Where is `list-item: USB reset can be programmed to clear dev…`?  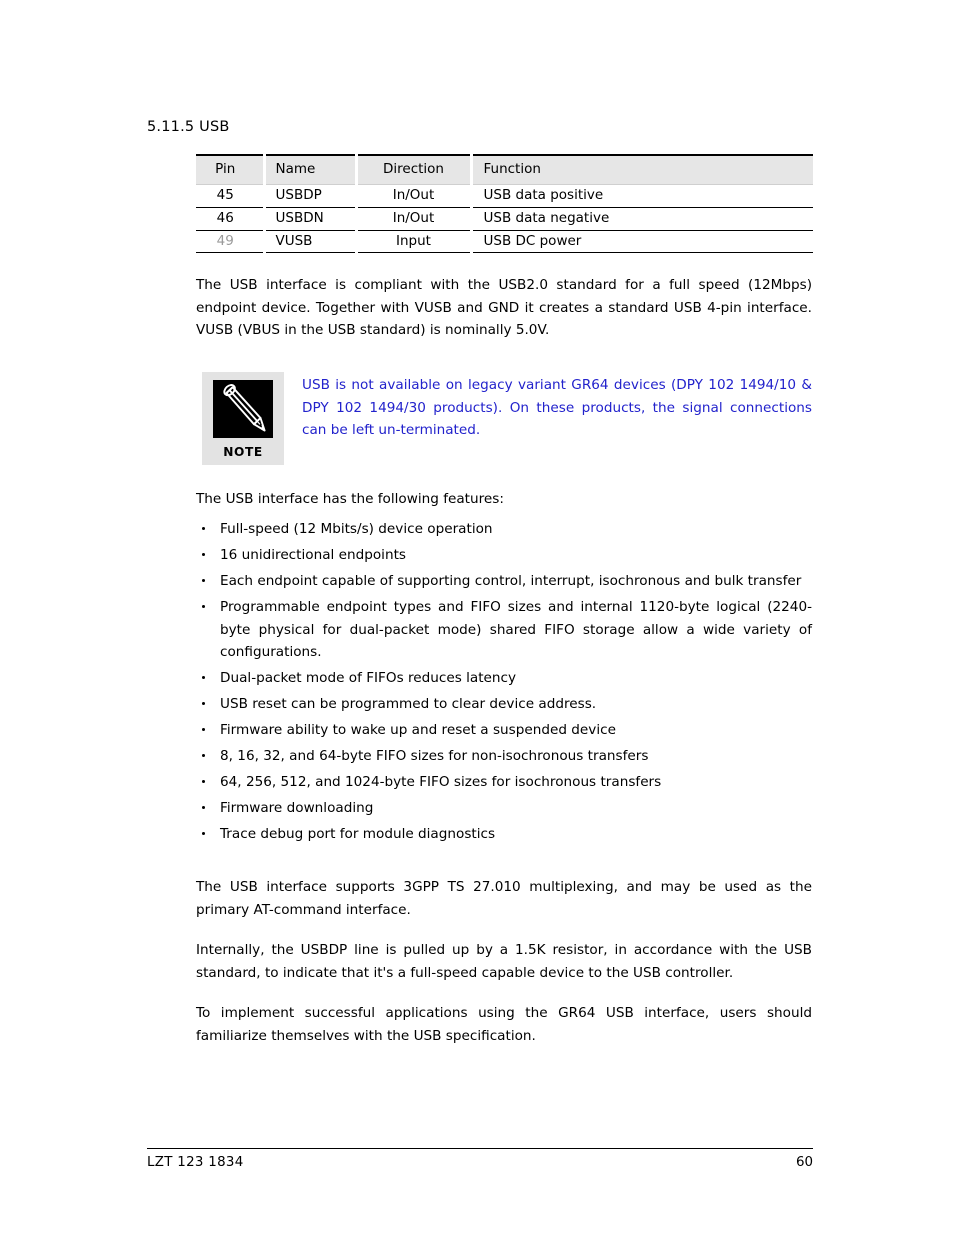 list-item: USB reset can be programmed to clear dev… is located at coordinates (504, 704).